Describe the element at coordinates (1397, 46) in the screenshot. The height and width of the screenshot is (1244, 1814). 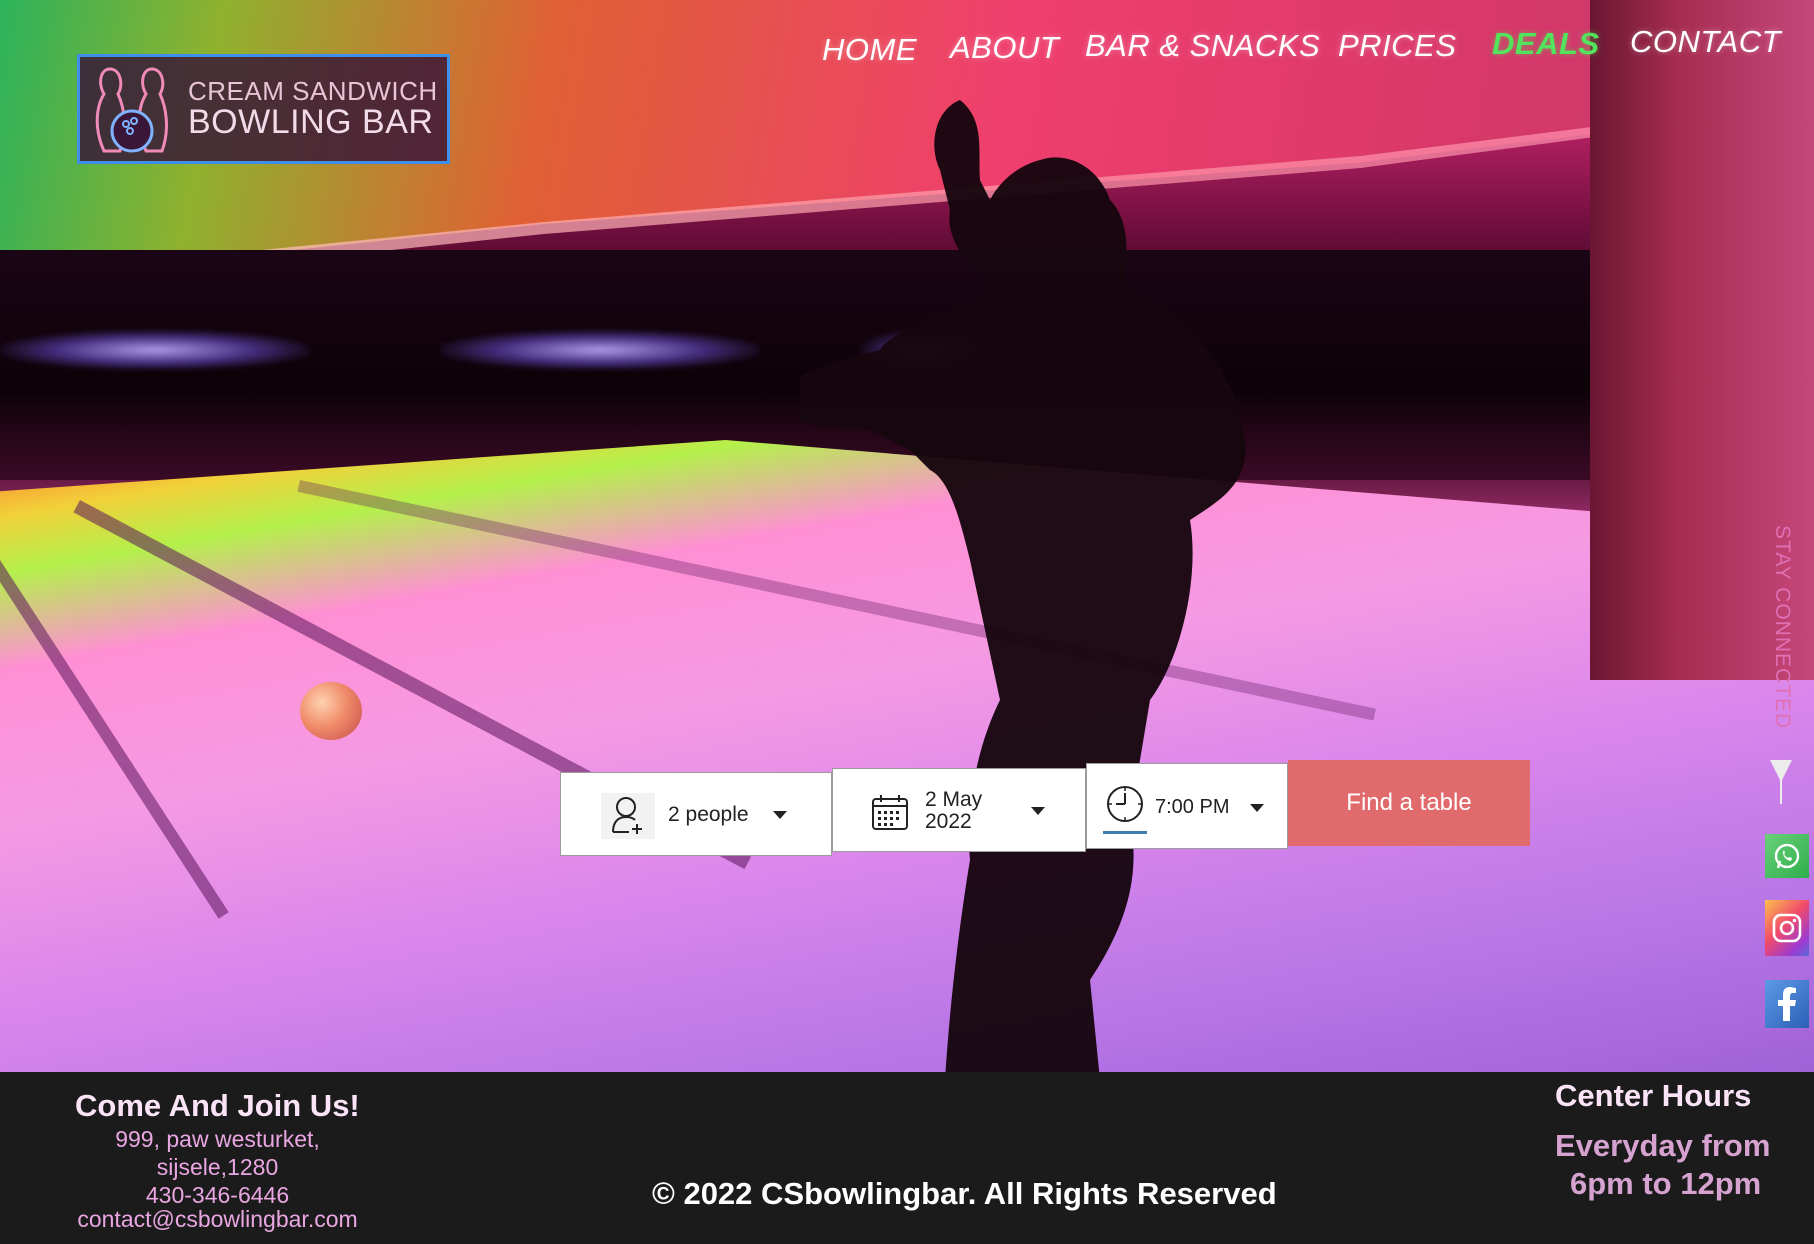
I see `nav-prices: PRICES` at that location.